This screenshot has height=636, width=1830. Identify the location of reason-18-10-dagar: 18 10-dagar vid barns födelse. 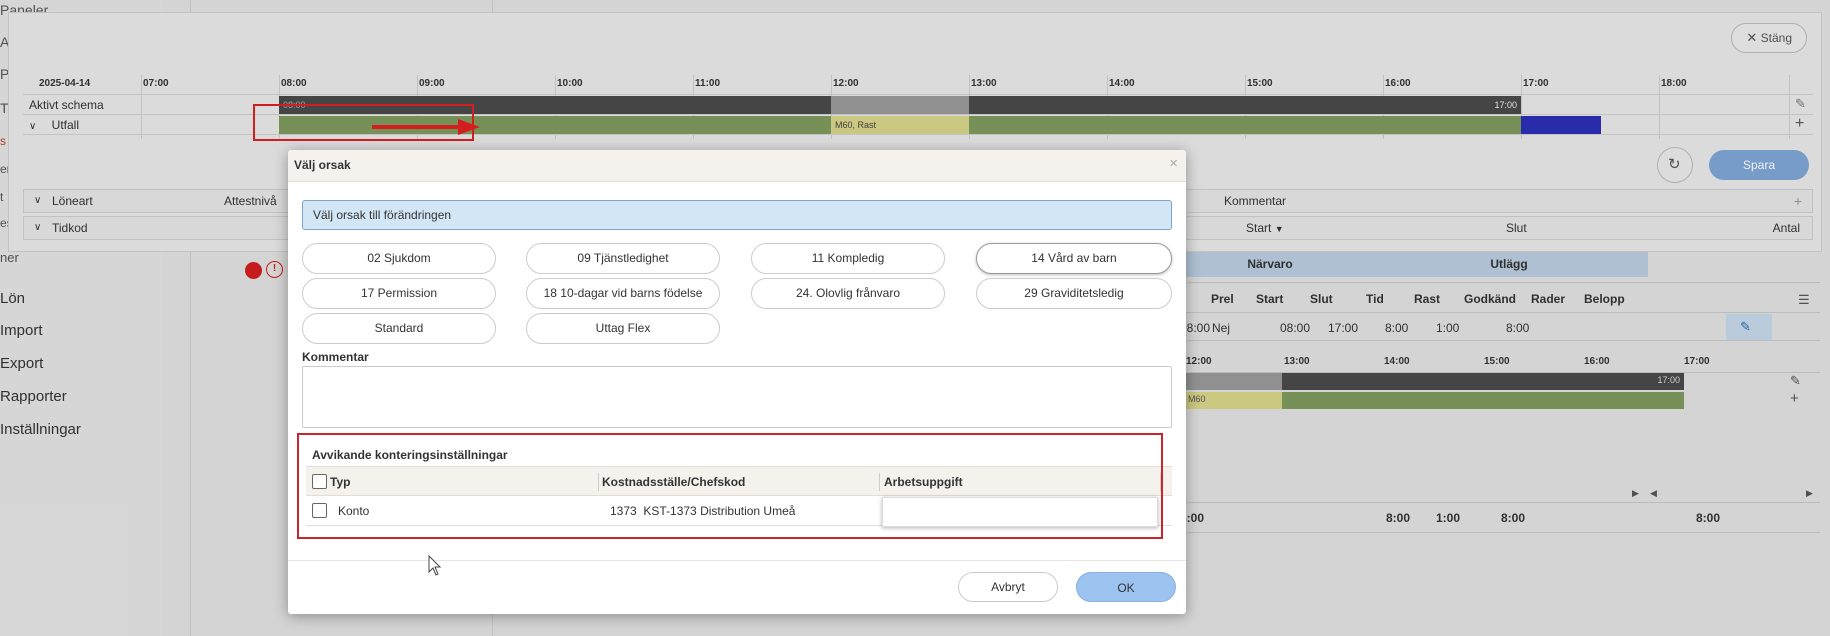
(623, 293).